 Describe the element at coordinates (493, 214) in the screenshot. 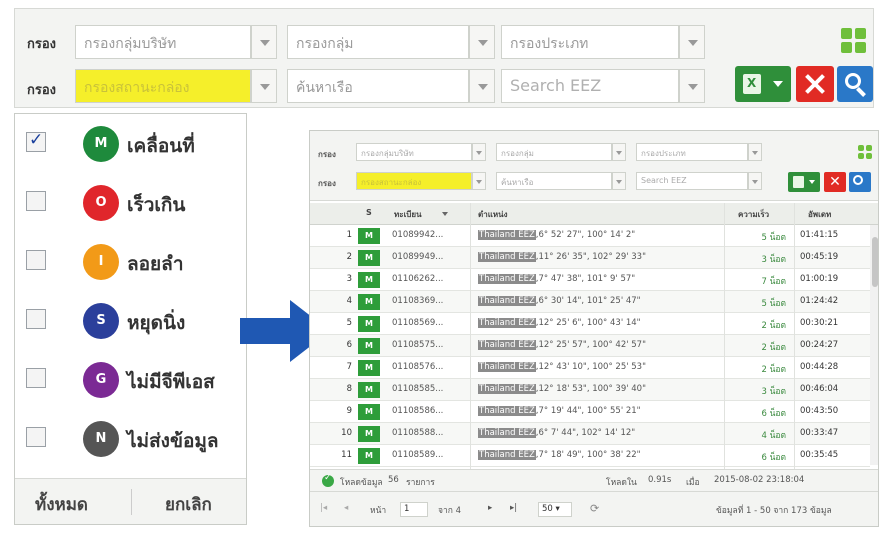

I see `header-location: ตำแหน่ง` at that location.